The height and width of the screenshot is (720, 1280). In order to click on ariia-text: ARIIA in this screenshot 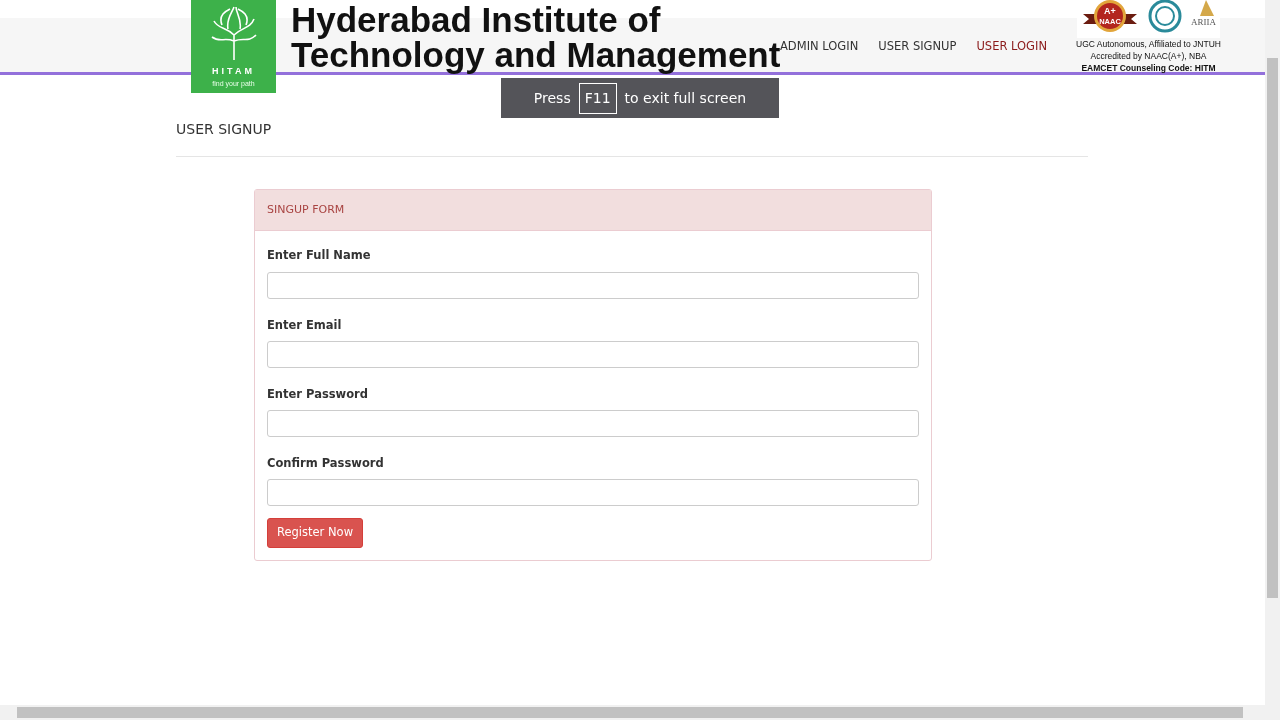, I will do `click(1203, 22)`.